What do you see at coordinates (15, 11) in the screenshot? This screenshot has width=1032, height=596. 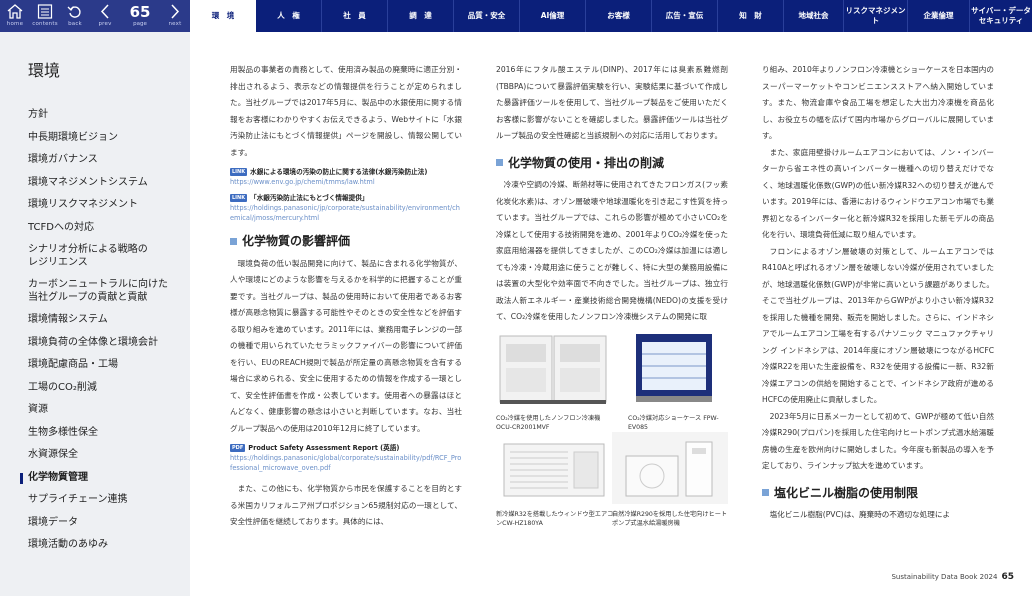 I see `home-icon` at bounding box center [15, 11].